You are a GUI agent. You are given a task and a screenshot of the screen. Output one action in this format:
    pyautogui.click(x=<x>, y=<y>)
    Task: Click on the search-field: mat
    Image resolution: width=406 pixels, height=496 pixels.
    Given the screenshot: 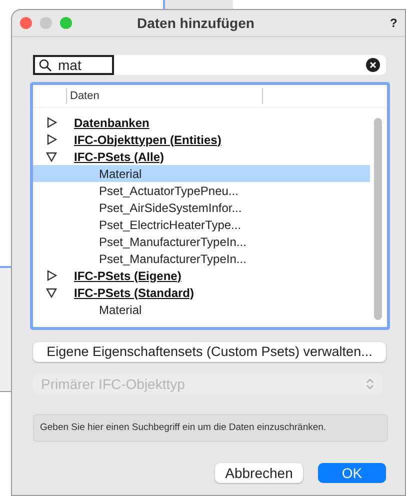 What is the action you would take?
    pyautogui.click(x=209, y=65)
    